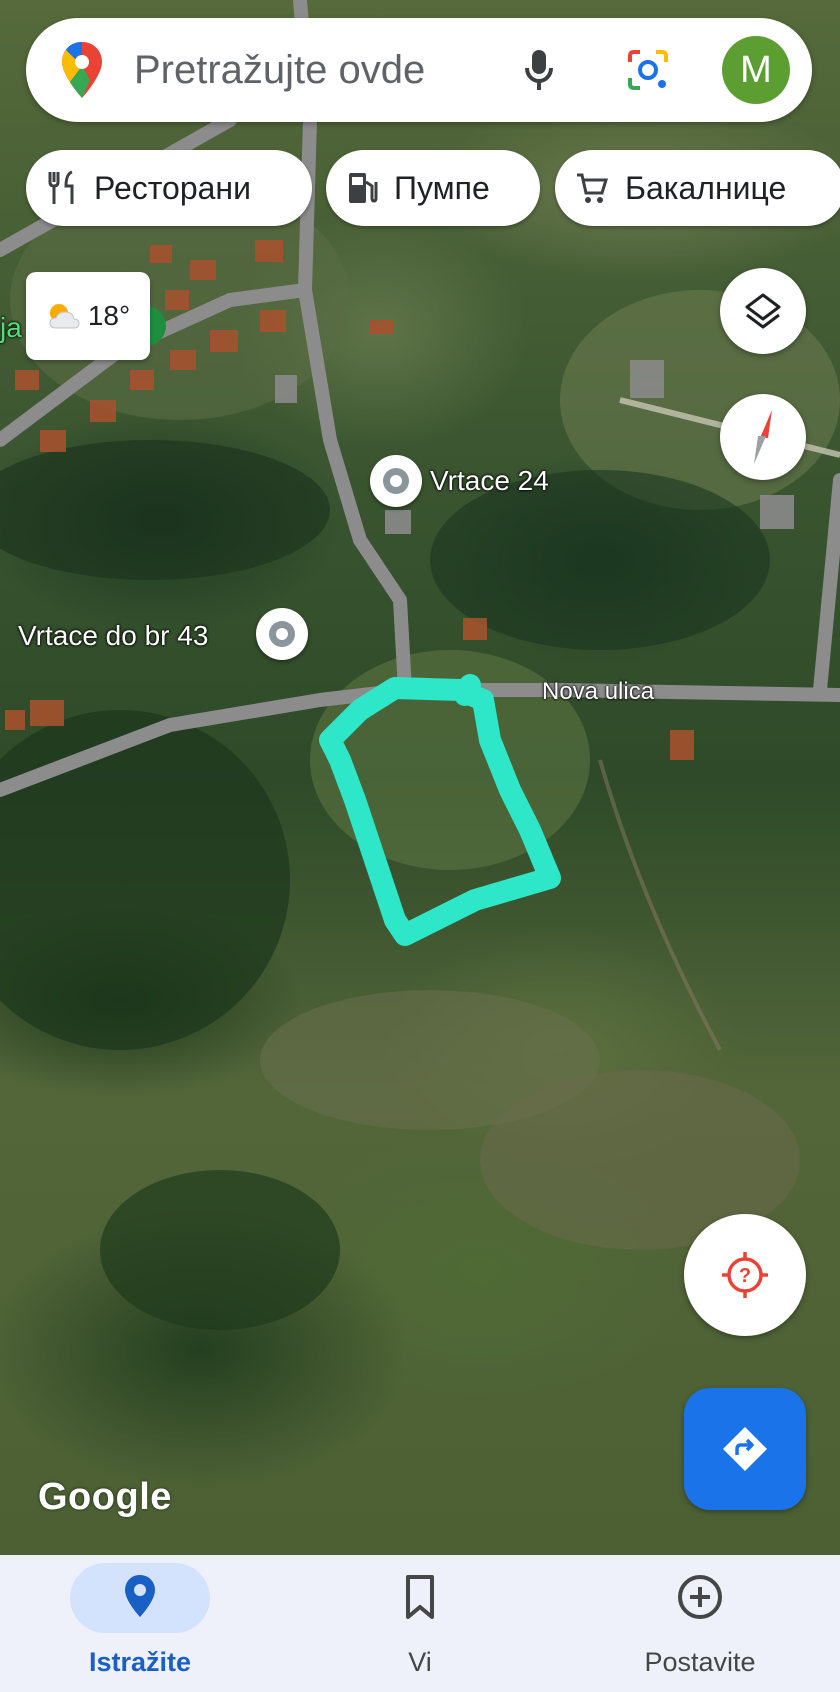 Image resolution: width=840 pixels, height=1692 pixels. What do you see at coordinates (82, 70) in the screenshot?
I see `google-maps-logo-icon` at bounding box center [82, 70].